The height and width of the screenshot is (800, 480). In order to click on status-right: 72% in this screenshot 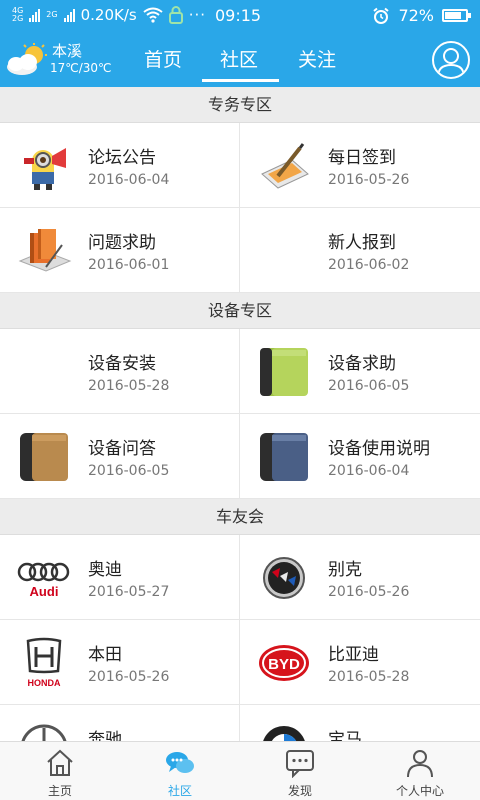, I will do `click(421, 15)`.